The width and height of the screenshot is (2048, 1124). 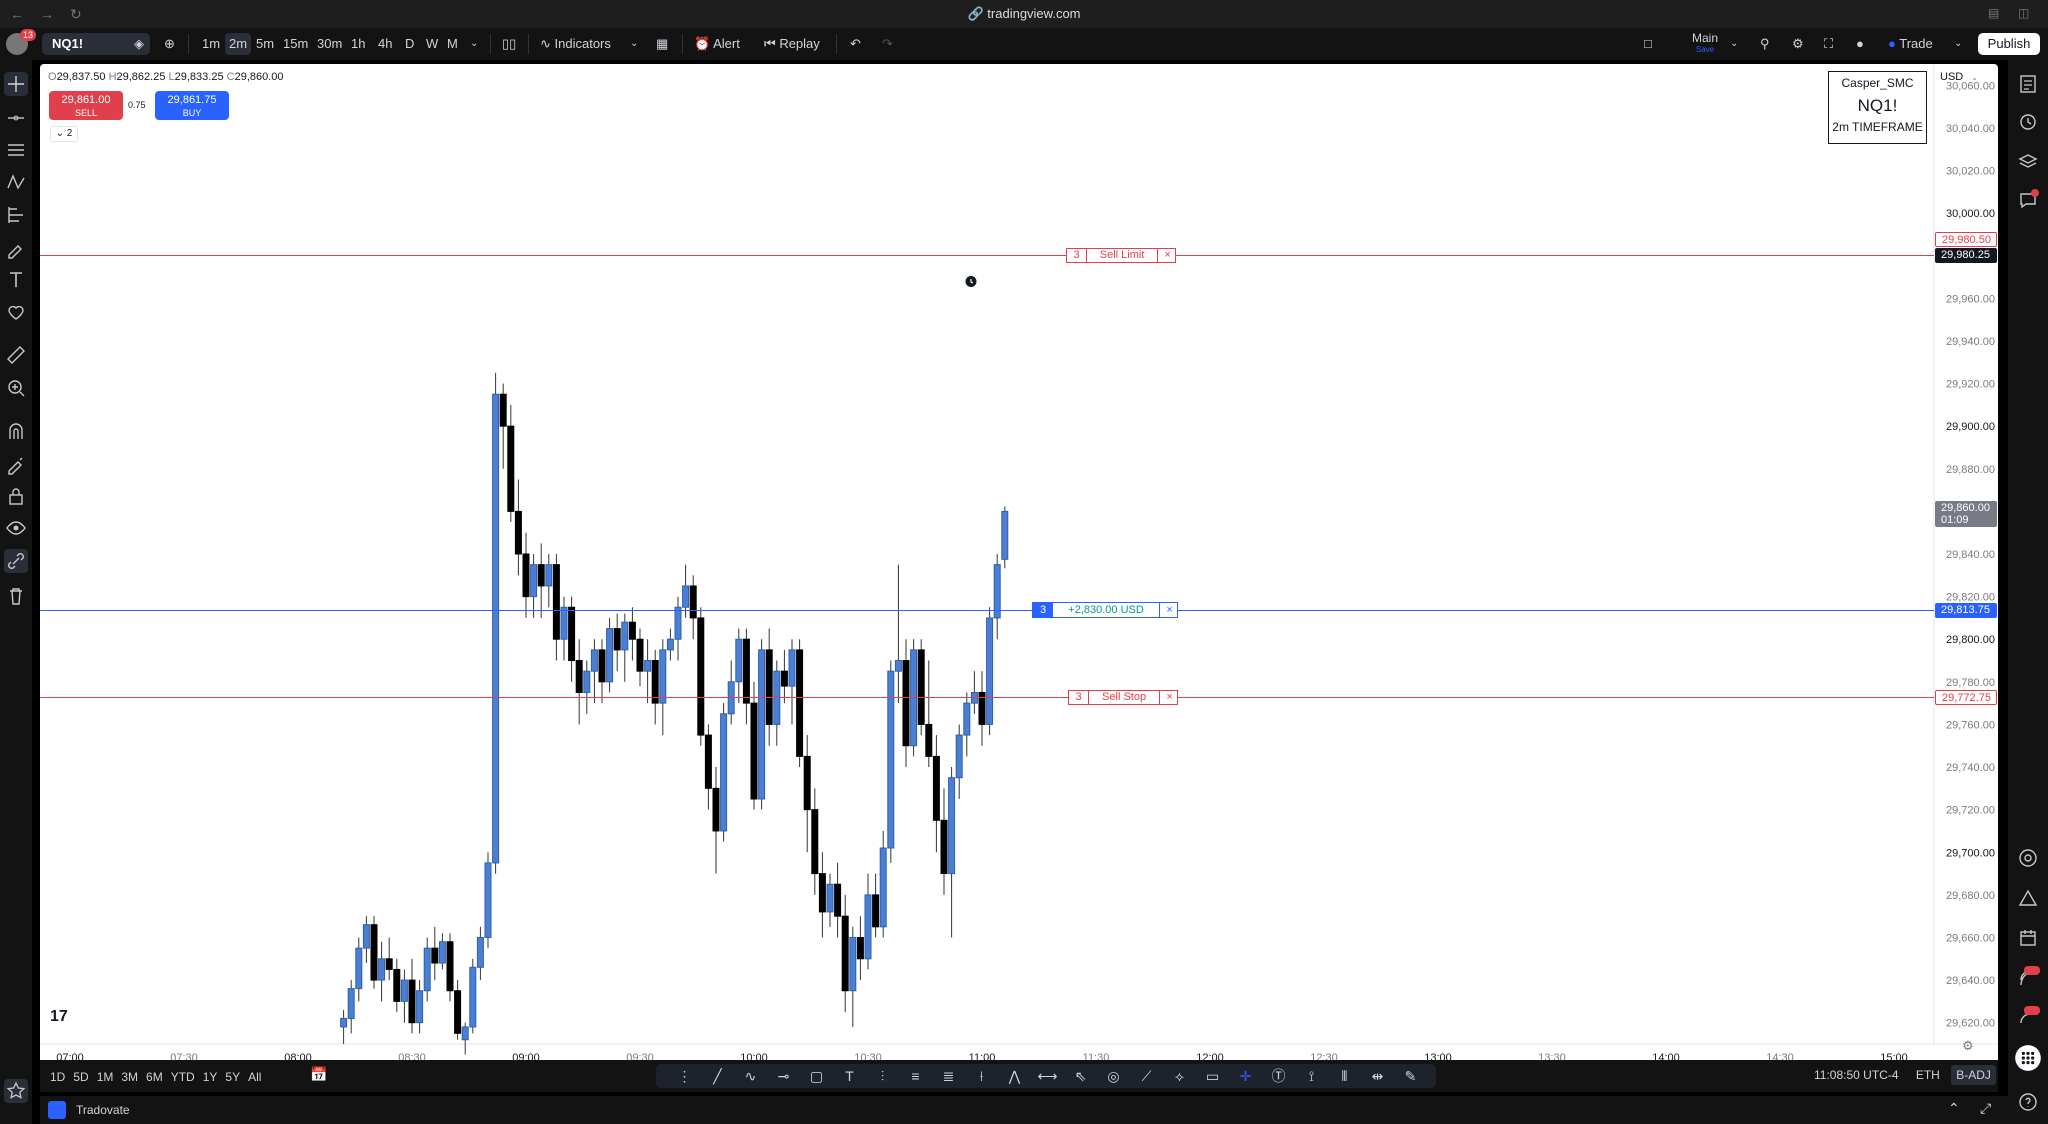 I want to click on panel-collapse-icon: ⌃, so click(x=1954, y=1108).